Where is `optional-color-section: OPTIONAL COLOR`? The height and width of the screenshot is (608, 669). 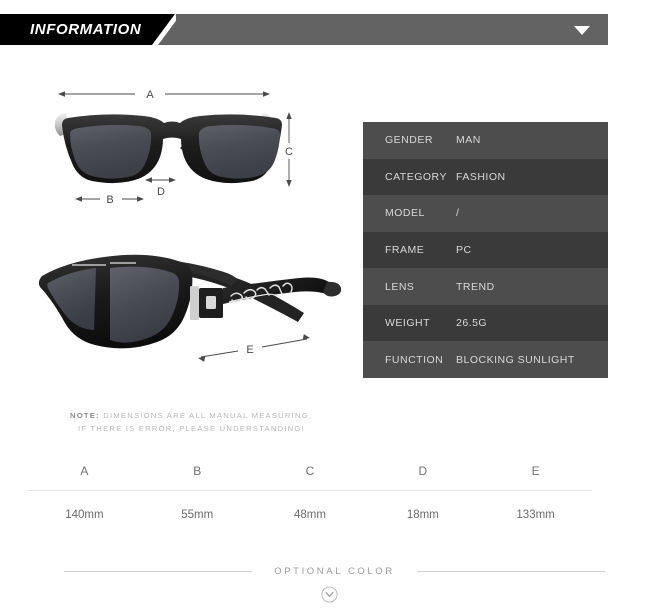 optional-color-section: OPTIONAL COLOR is located at coordinates (334, 571).